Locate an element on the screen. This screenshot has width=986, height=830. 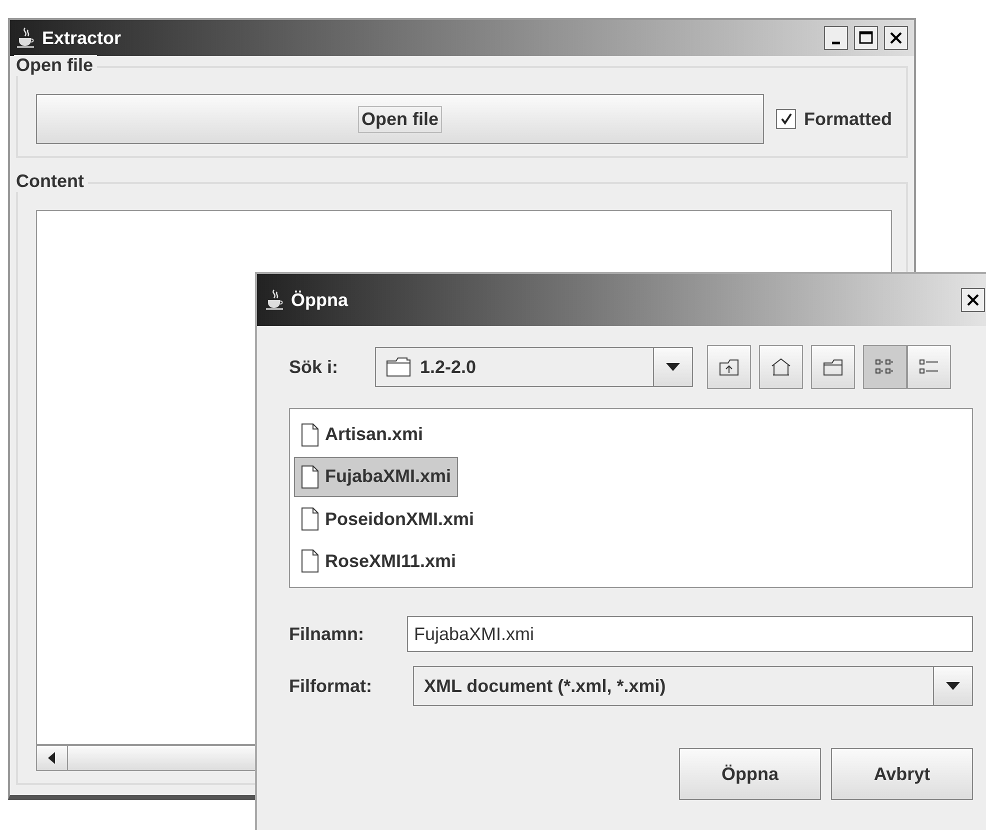
dialog-title: Öppna is located at coordinates (320, 300).